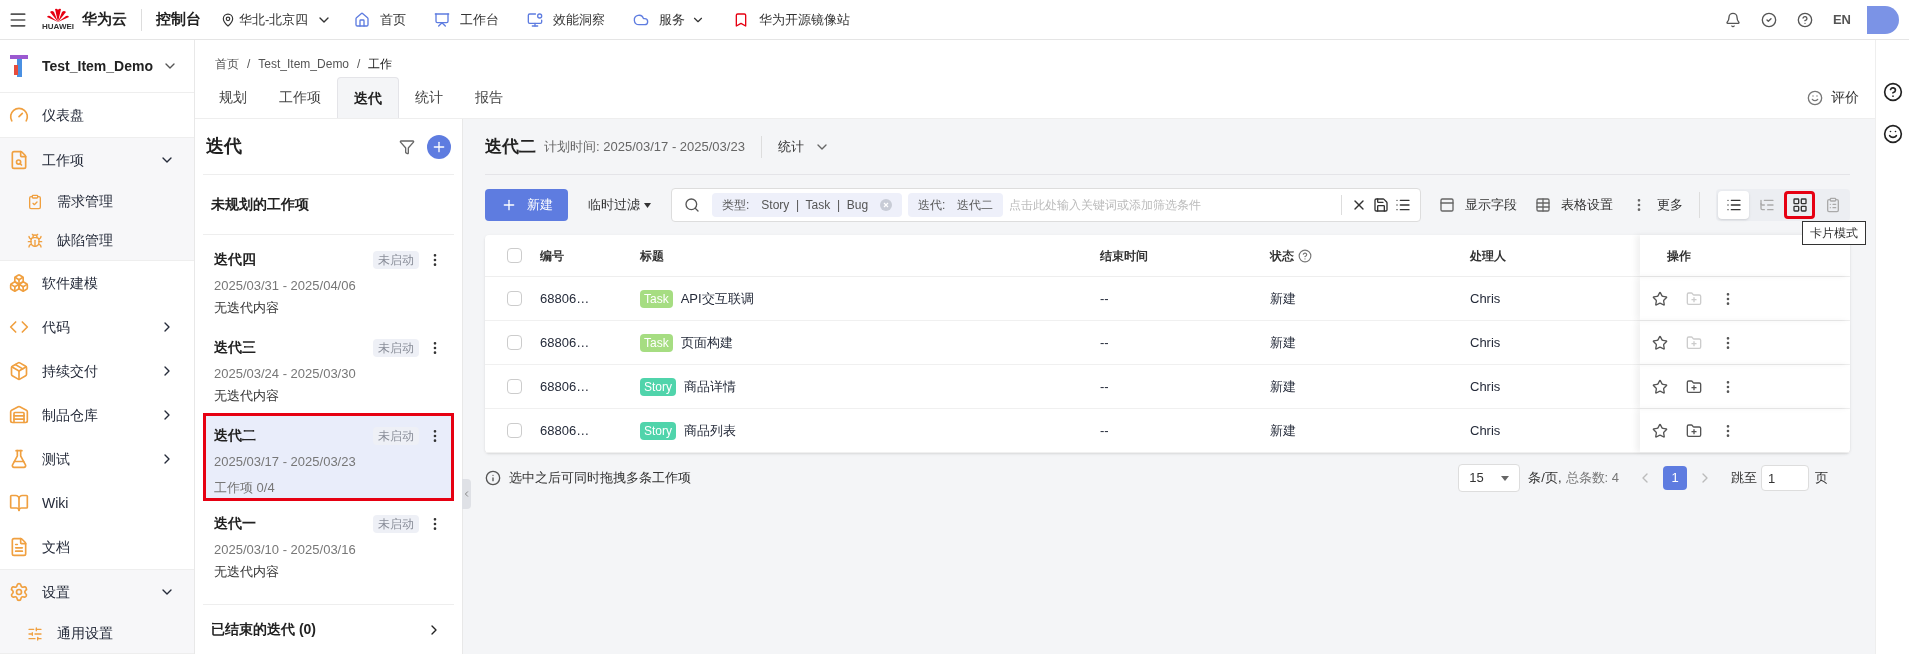  I want to click on toolbar-action: 显示字段, so click(1478, 205).